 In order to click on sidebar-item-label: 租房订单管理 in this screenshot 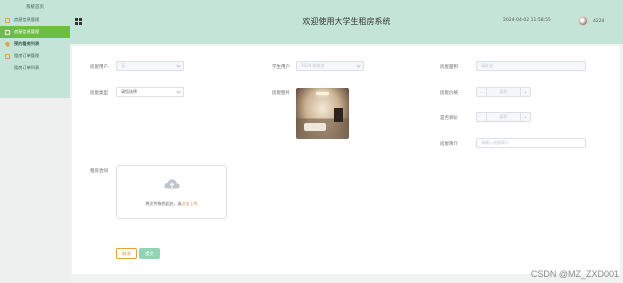, I will do `click(27, 55)`.